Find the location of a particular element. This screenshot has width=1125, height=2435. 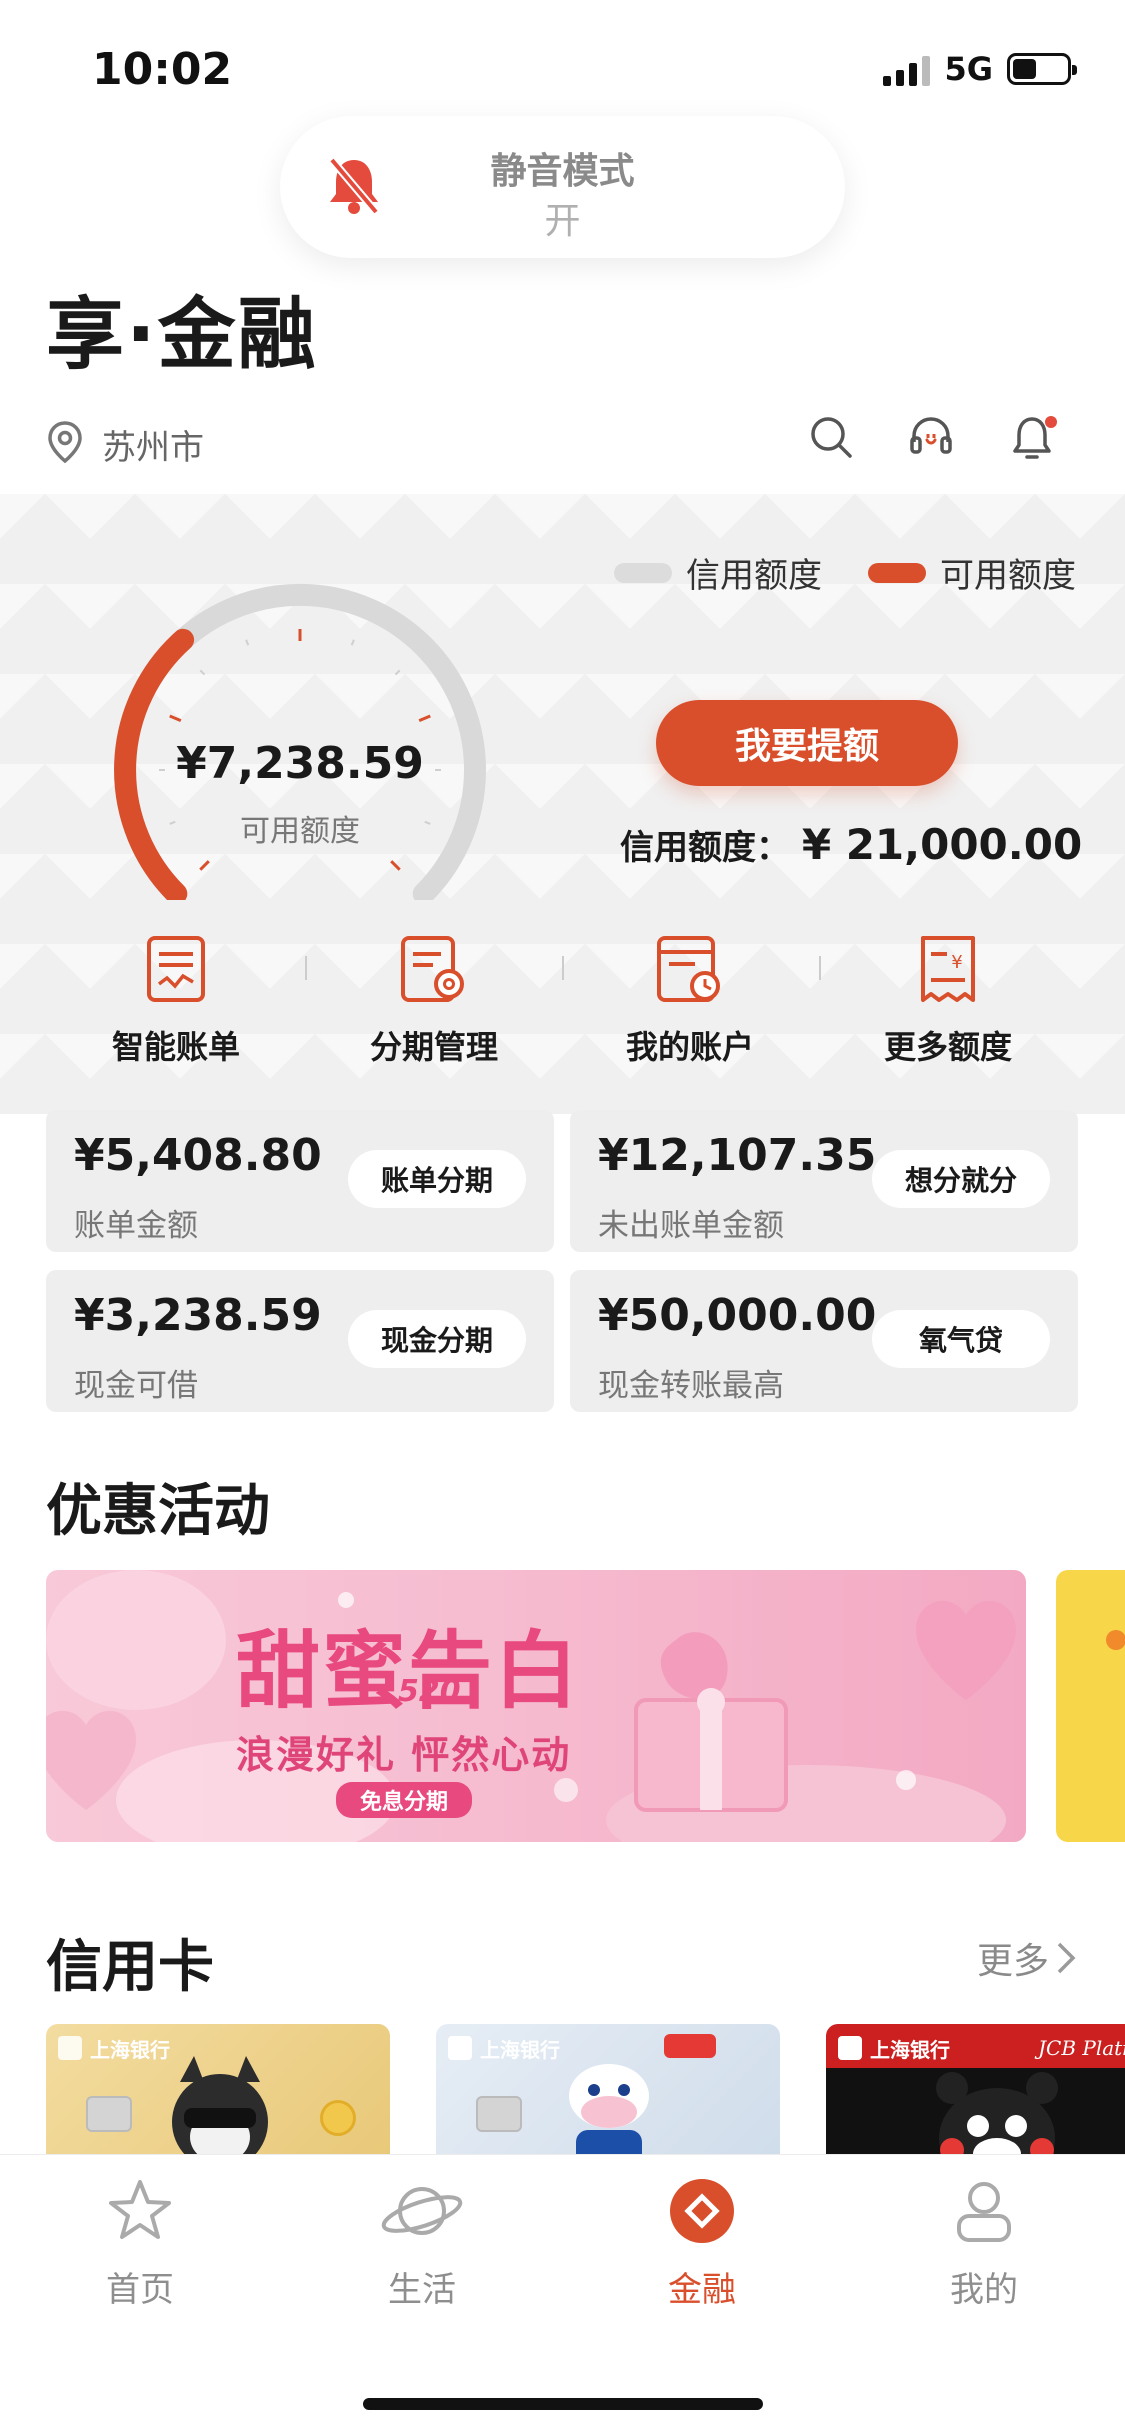

installment-settings-icon is located at coordinates (432, 969).